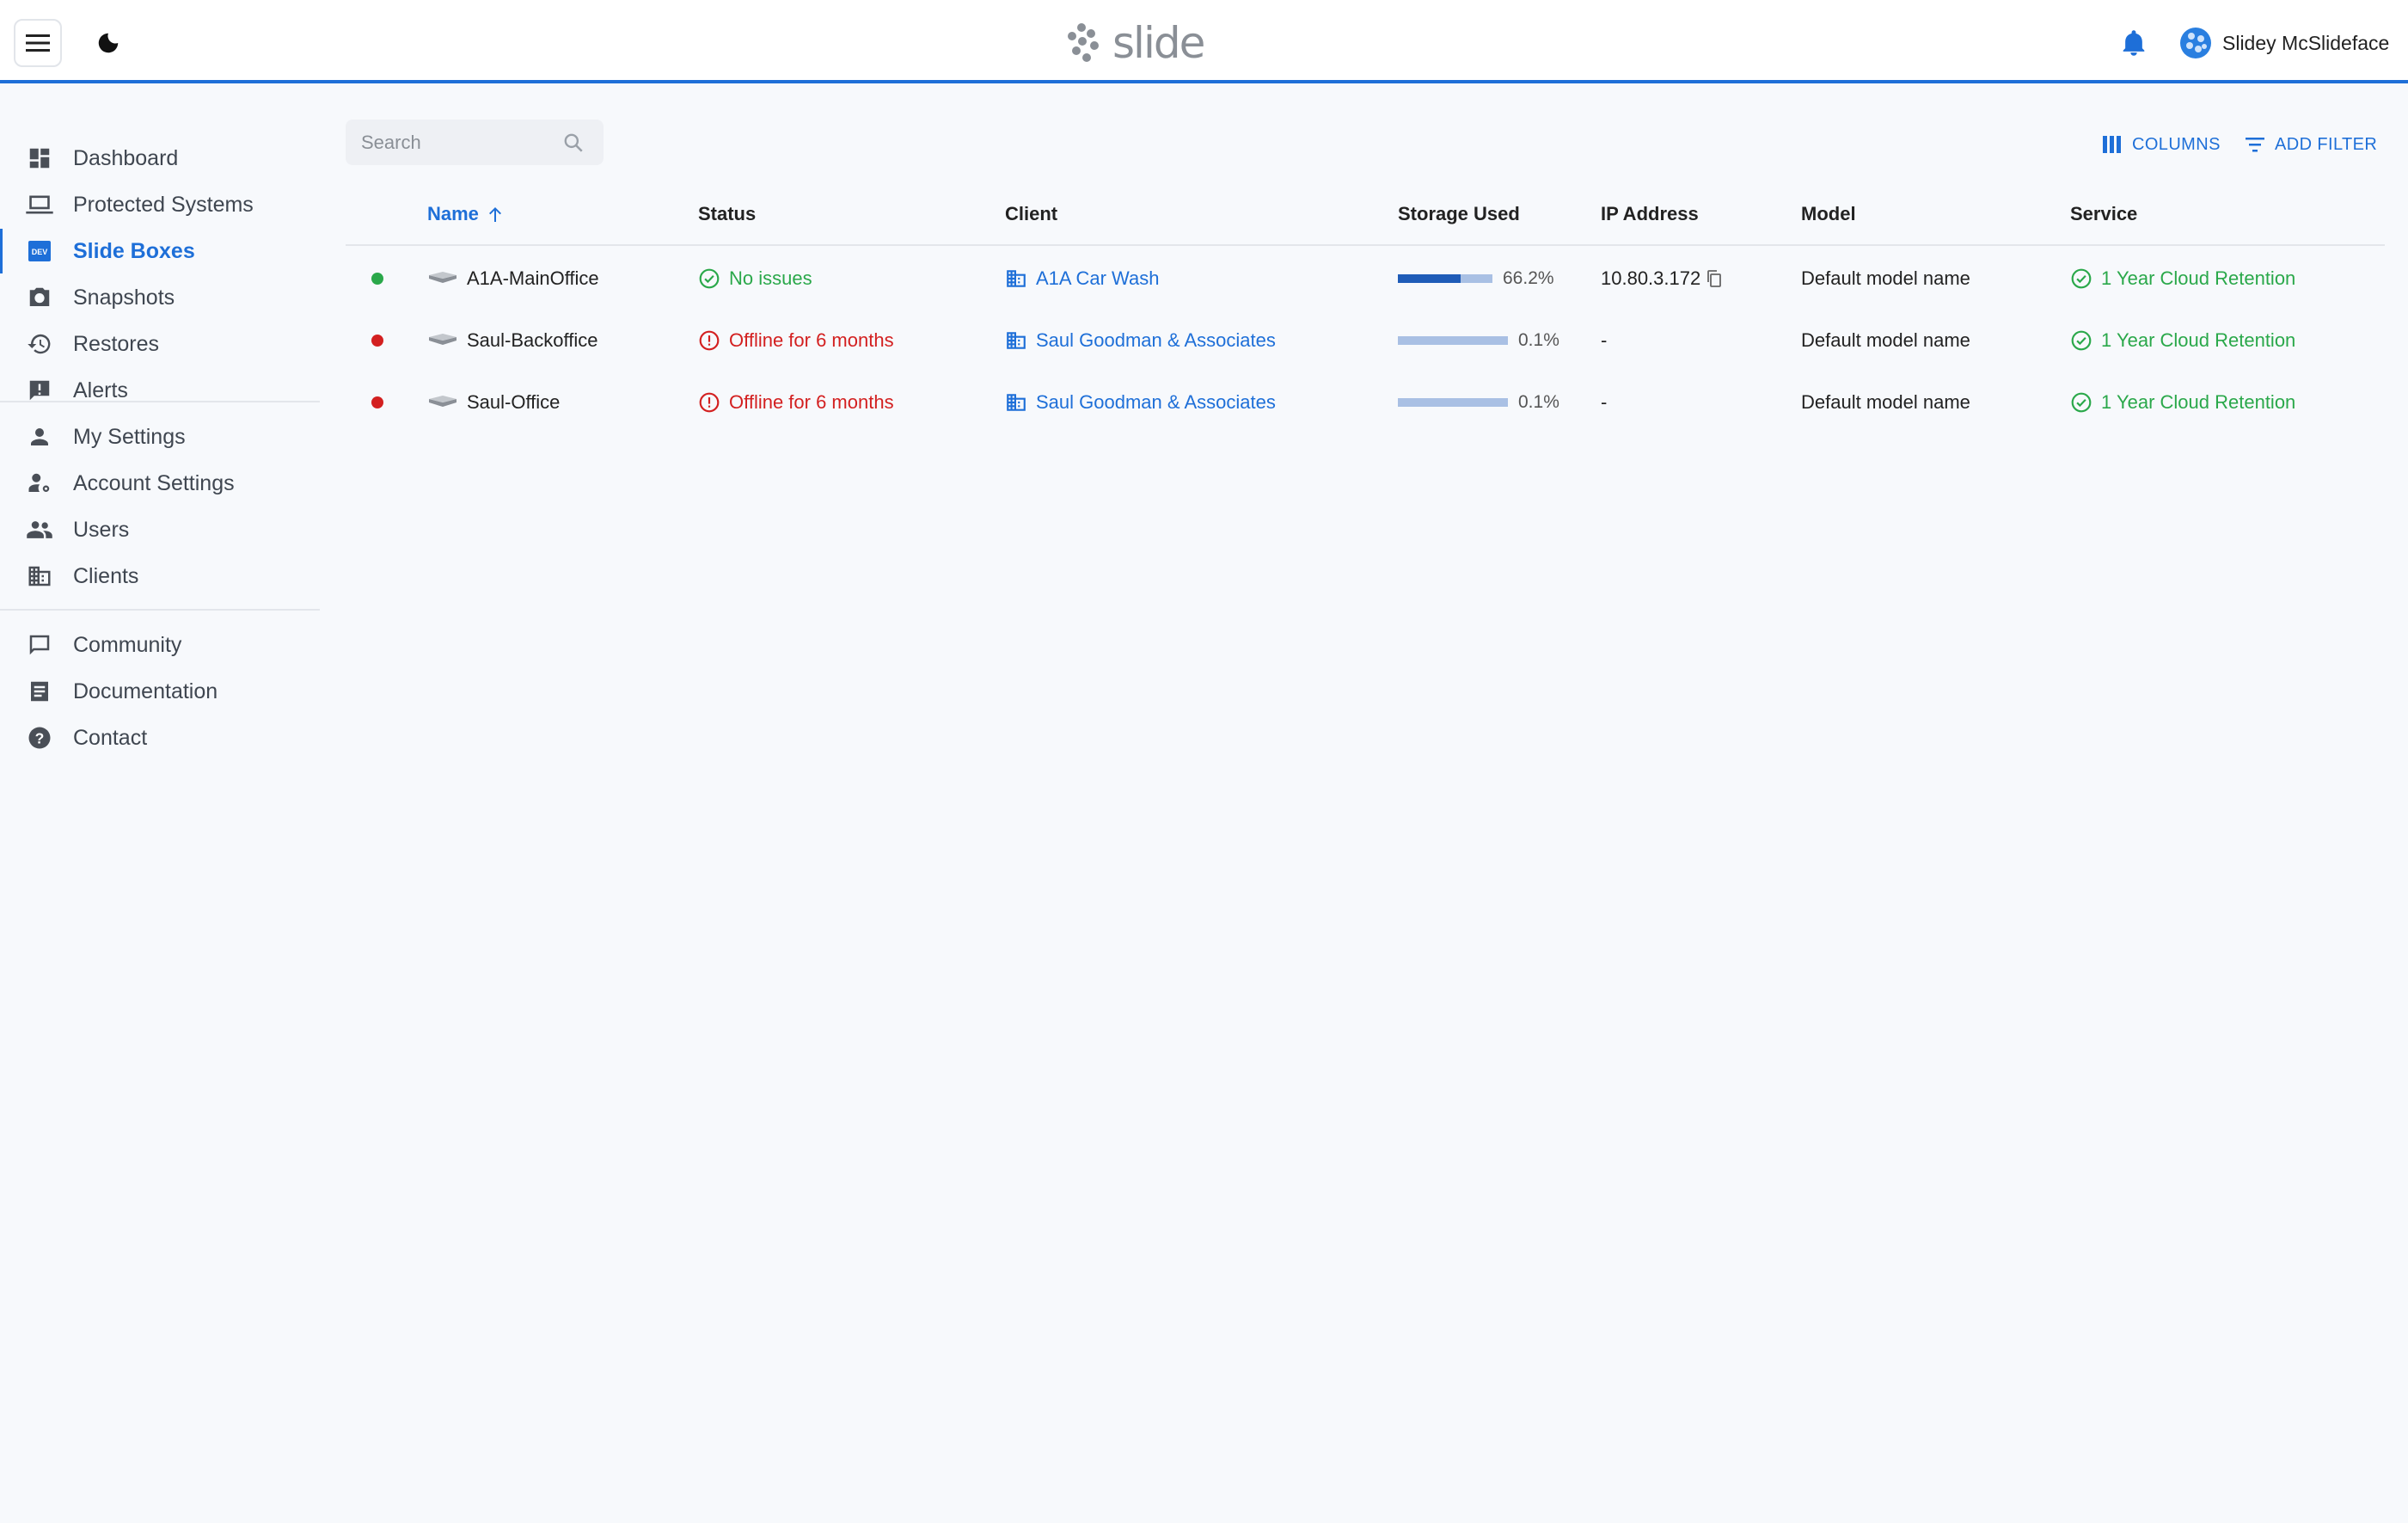 The image size is (2408, 1523). What do you see at coordinates (160, 437) in the screenshot?
I see `sidebar-item-my-settings: My Settings` at bounding box center [160, 437].